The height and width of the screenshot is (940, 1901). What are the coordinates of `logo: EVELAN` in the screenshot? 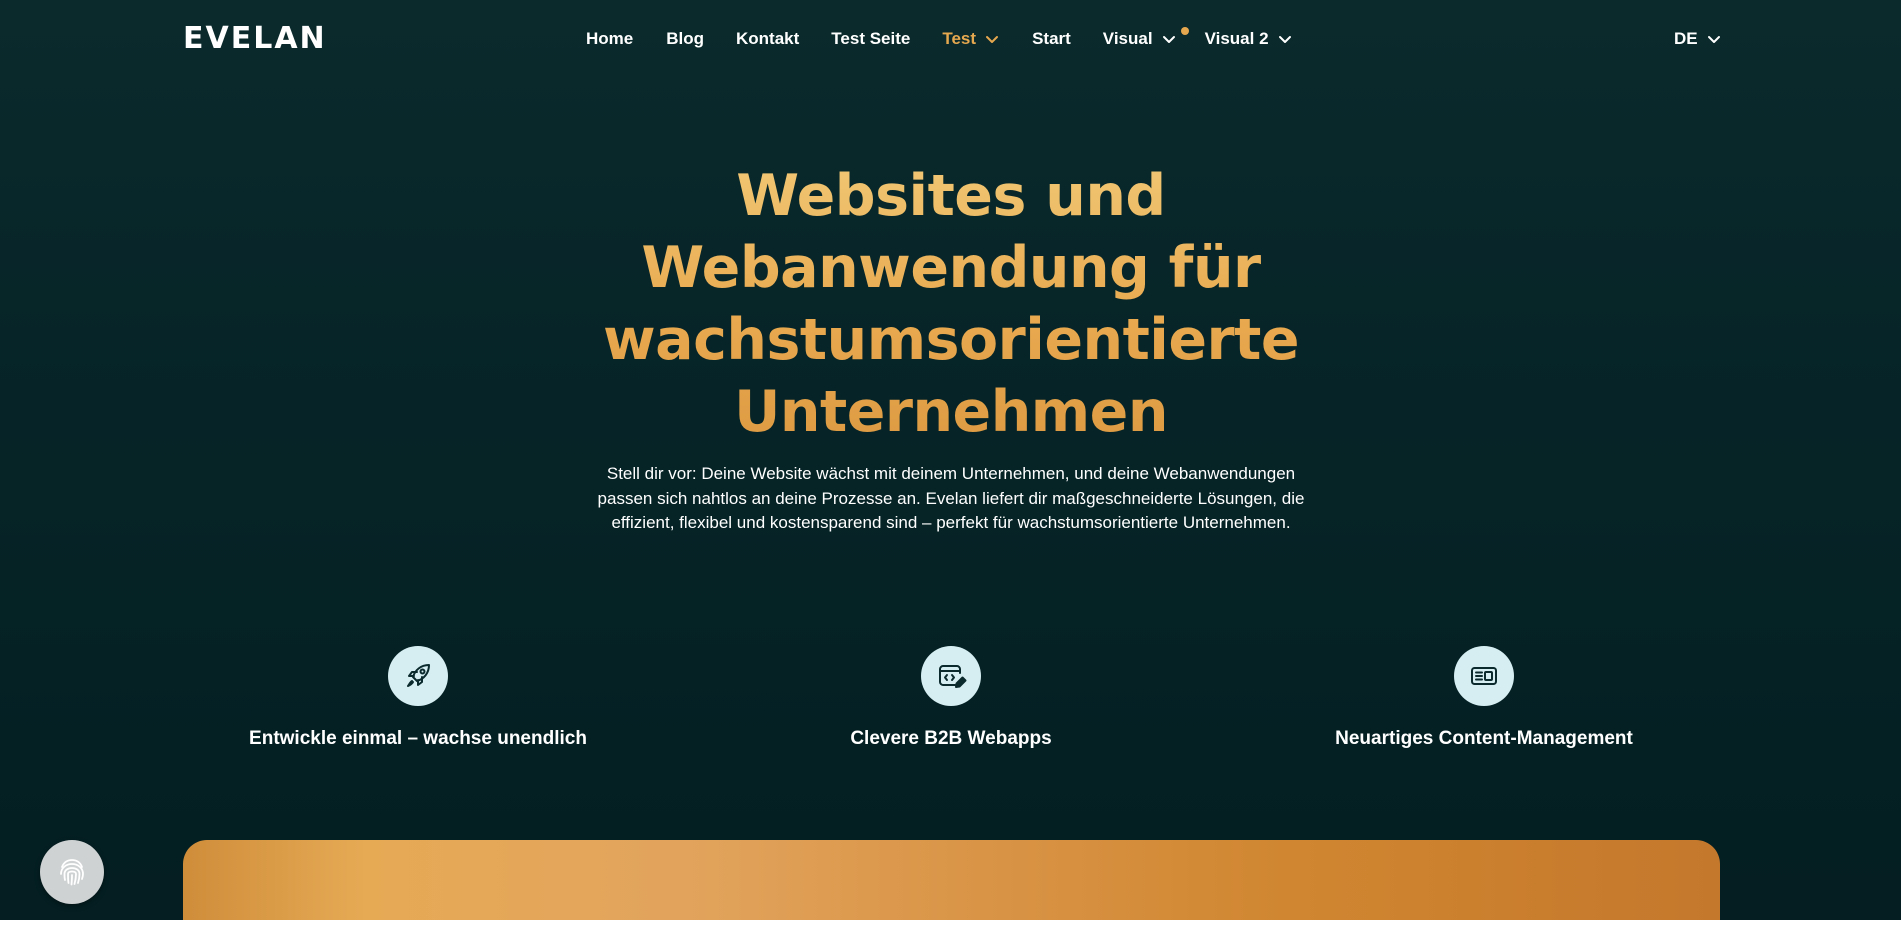 It's located at (255, 38).